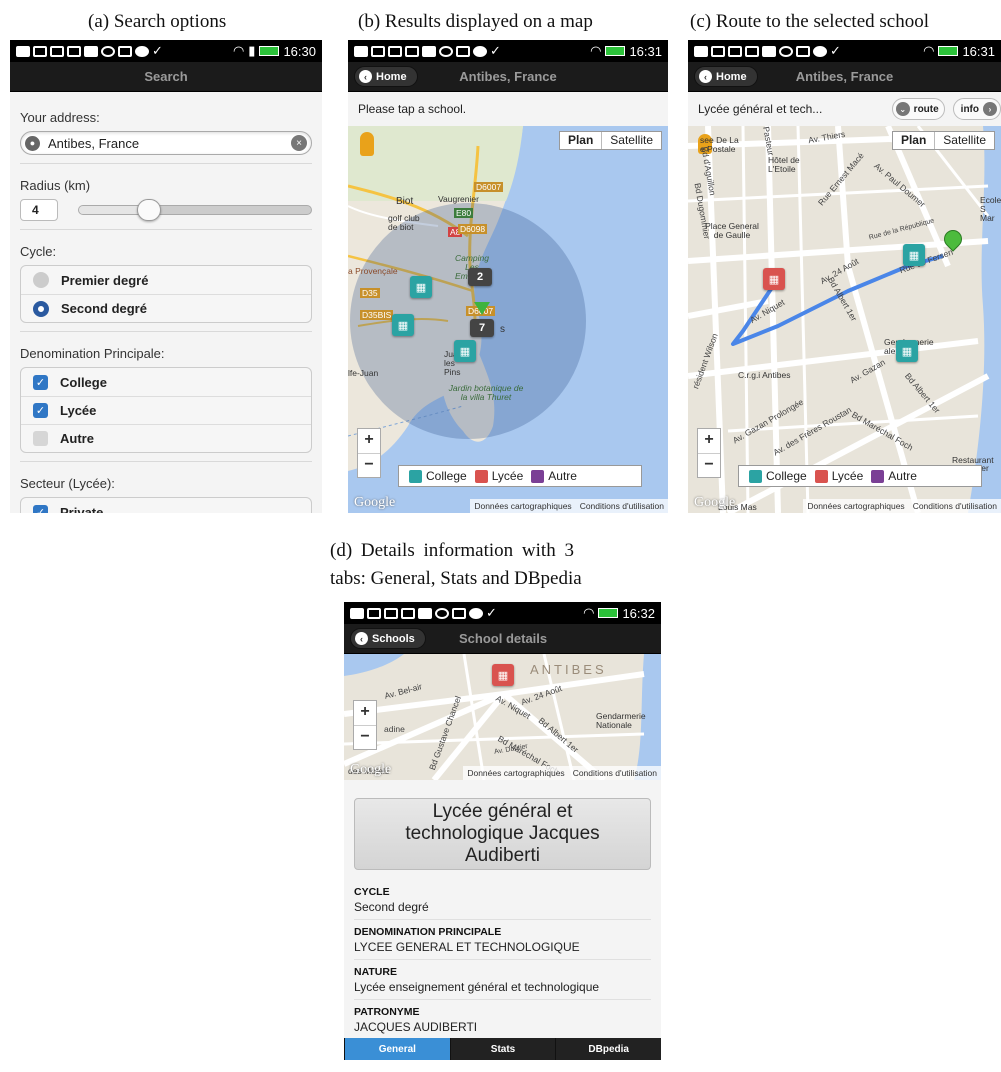 This screenshot has height=1072, width=1001. Describe the element at coordinates (508, 109) in the screenshot. I see `instruction-message: Please tap a school.` at that location.